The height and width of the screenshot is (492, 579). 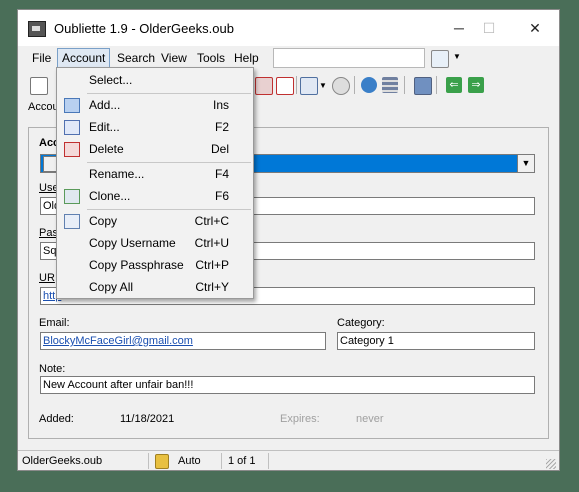 What do you see at coordinates (174, 58) in the screenshot?
I see `menu-view: View` at bounding box center [174, 58].